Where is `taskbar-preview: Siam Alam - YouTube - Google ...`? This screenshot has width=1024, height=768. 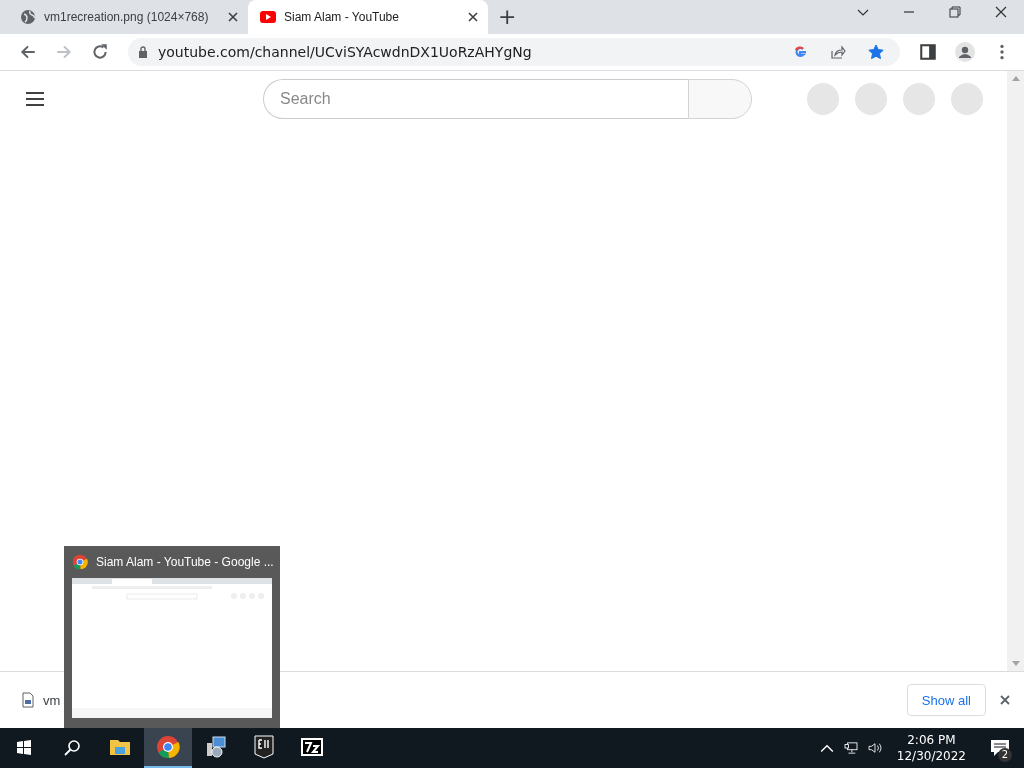 taskbar-preview: Siam Alam - YouTube - Google ... is located at coordinates (172, 637).